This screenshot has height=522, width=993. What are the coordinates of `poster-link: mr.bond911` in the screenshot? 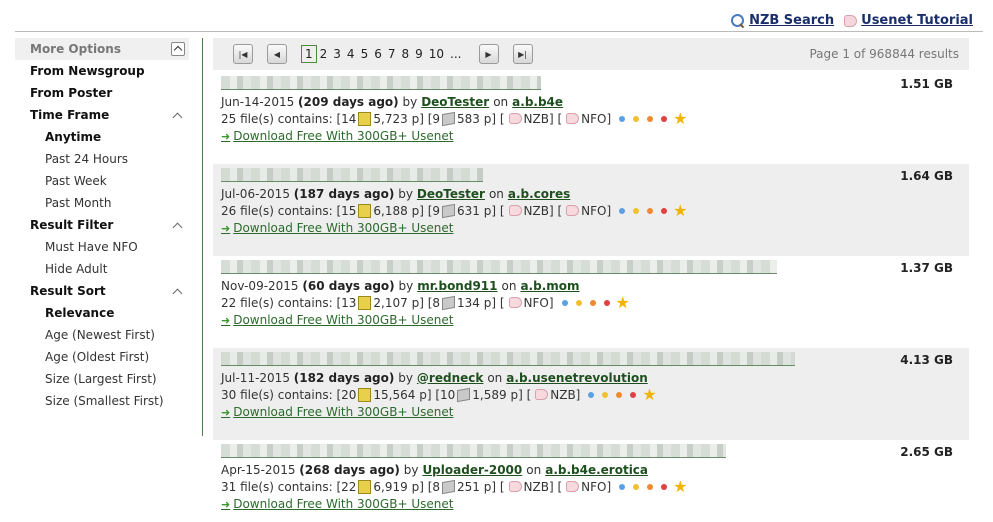 It's located at (457, 286).